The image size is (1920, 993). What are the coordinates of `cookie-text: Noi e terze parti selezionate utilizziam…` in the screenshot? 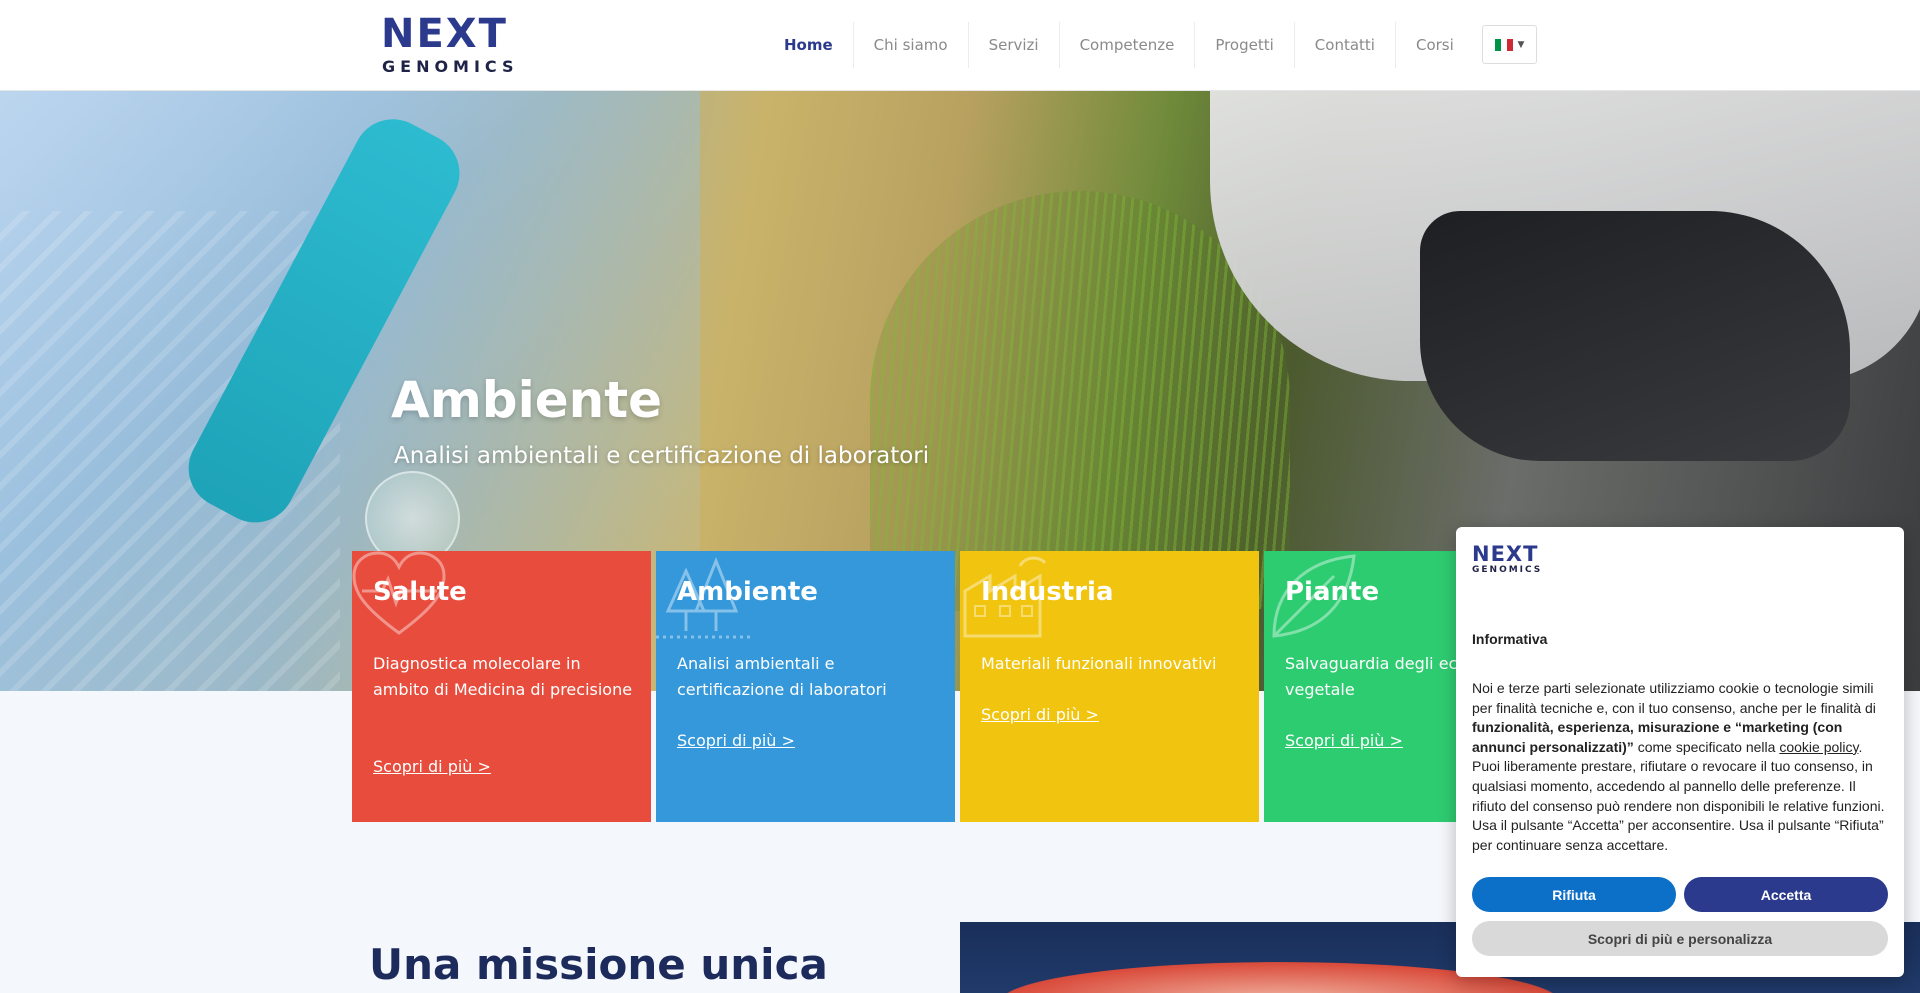 It's located at (1678, 766).